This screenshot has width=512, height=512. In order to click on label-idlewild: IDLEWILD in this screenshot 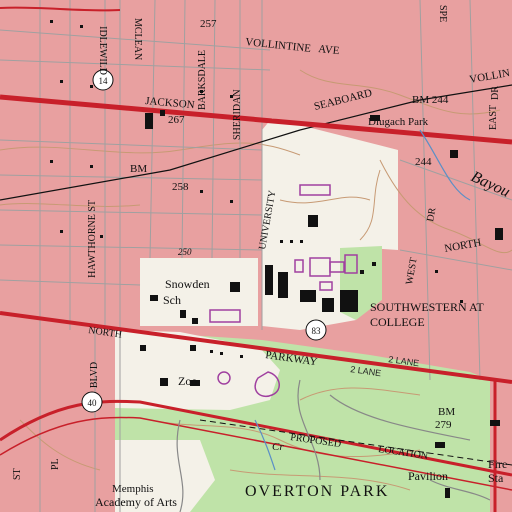, I will do `click(102, 50)`.